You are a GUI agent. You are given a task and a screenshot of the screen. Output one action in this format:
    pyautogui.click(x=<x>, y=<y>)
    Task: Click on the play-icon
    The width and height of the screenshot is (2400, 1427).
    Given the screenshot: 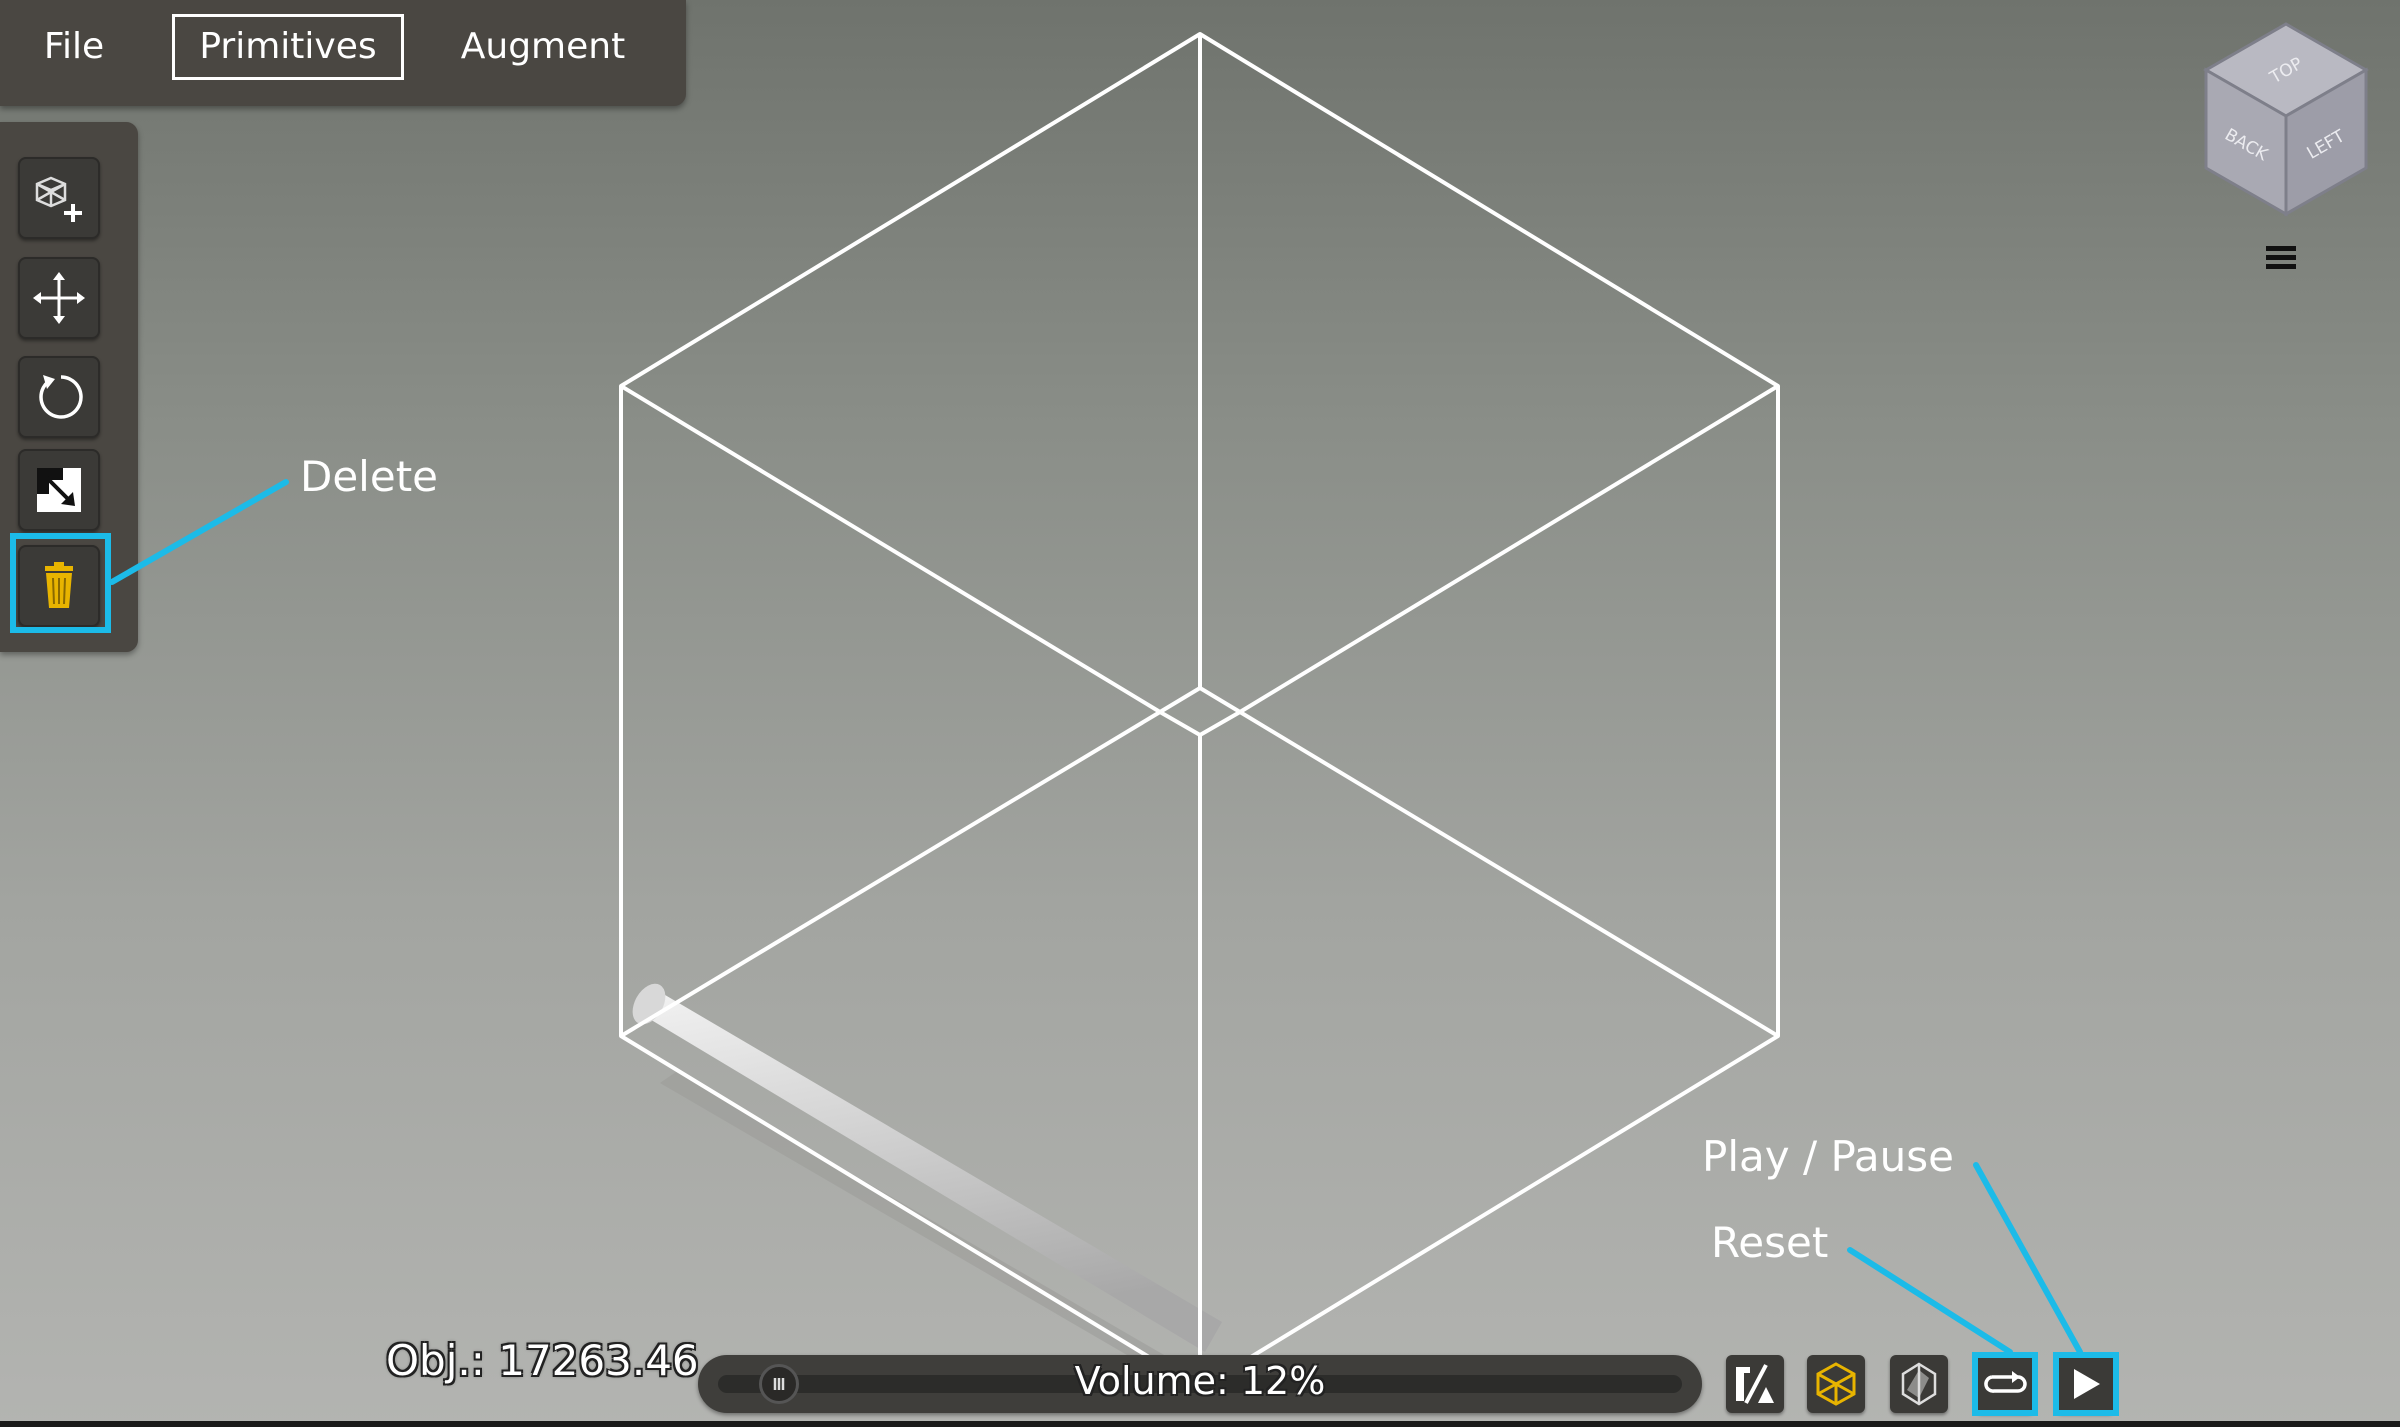 What is the action you would take?
    pyautogui.click(x=2087, y=1384)
    